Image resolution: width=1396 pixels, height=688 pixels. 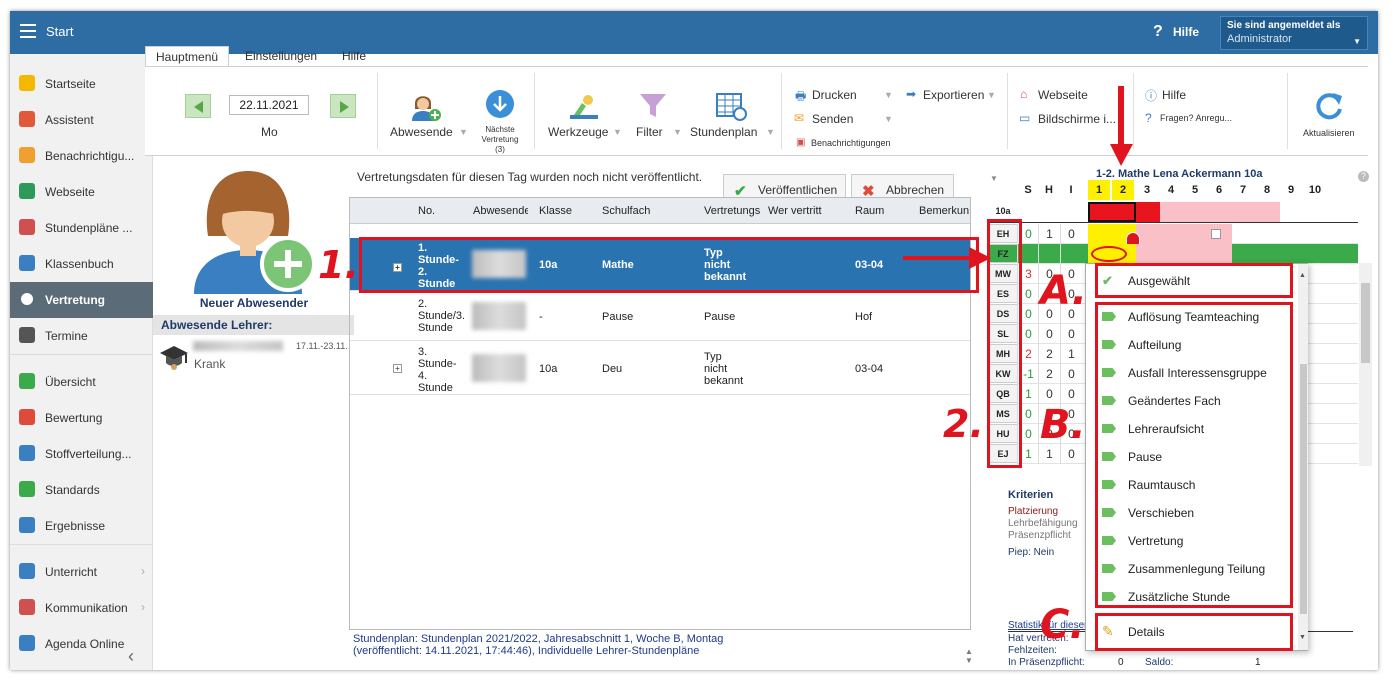 What do you see at coordinates (1121, 662) in the screenshot?
I see `stat-value: 0` at bounding box center [1121, 662].